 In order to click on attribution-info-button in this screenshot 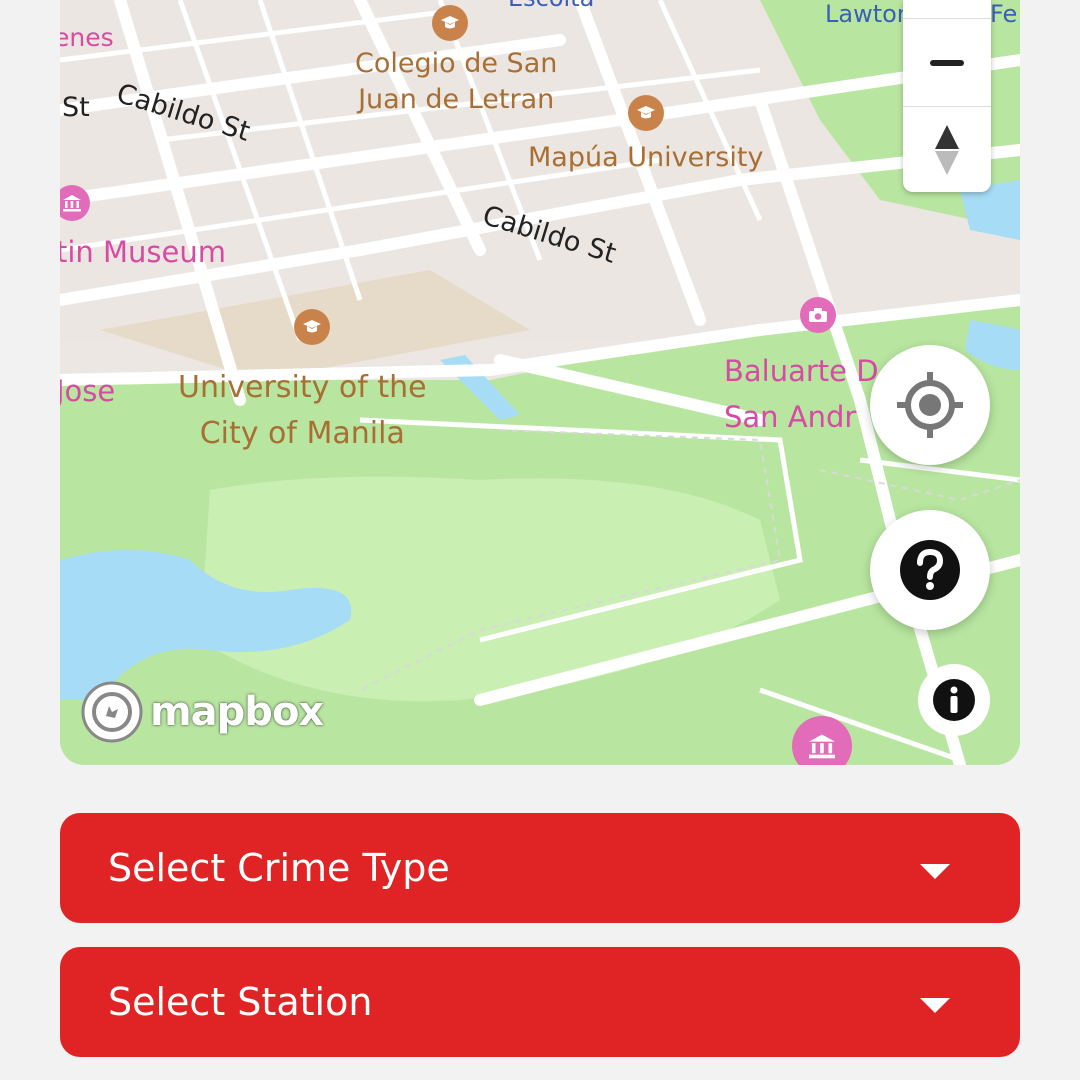, I will do `click(954, 700)`.